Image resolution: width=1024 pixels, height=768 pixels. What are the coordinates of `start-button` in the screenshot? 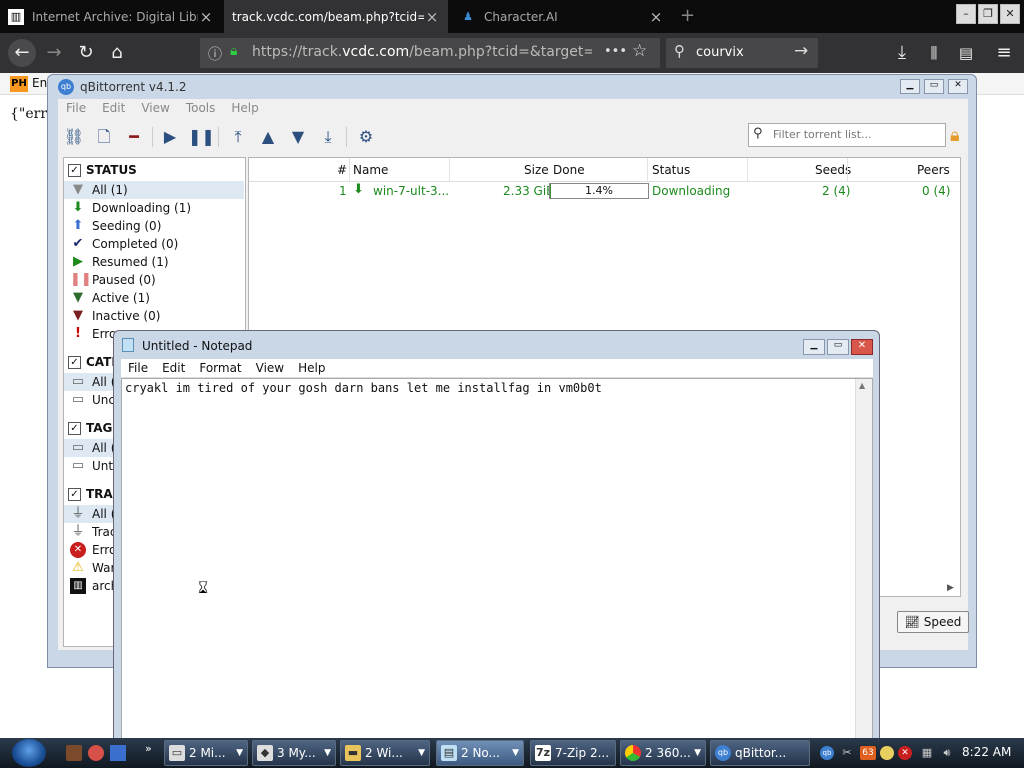 It's located at (29, 753).